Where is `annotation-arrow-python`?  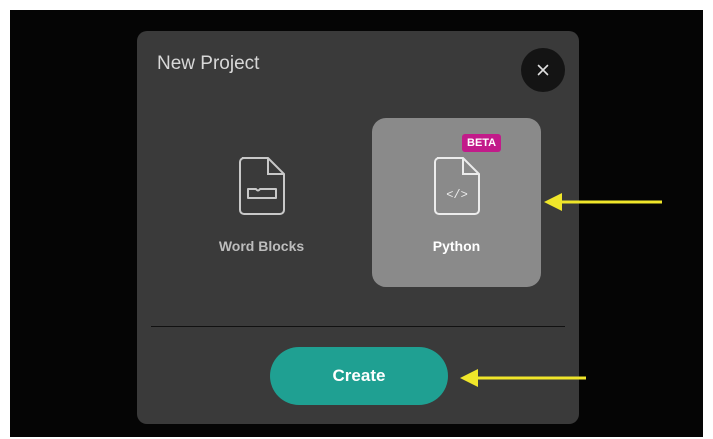
annotation-arrow-python is located at coordinates (603, 202).